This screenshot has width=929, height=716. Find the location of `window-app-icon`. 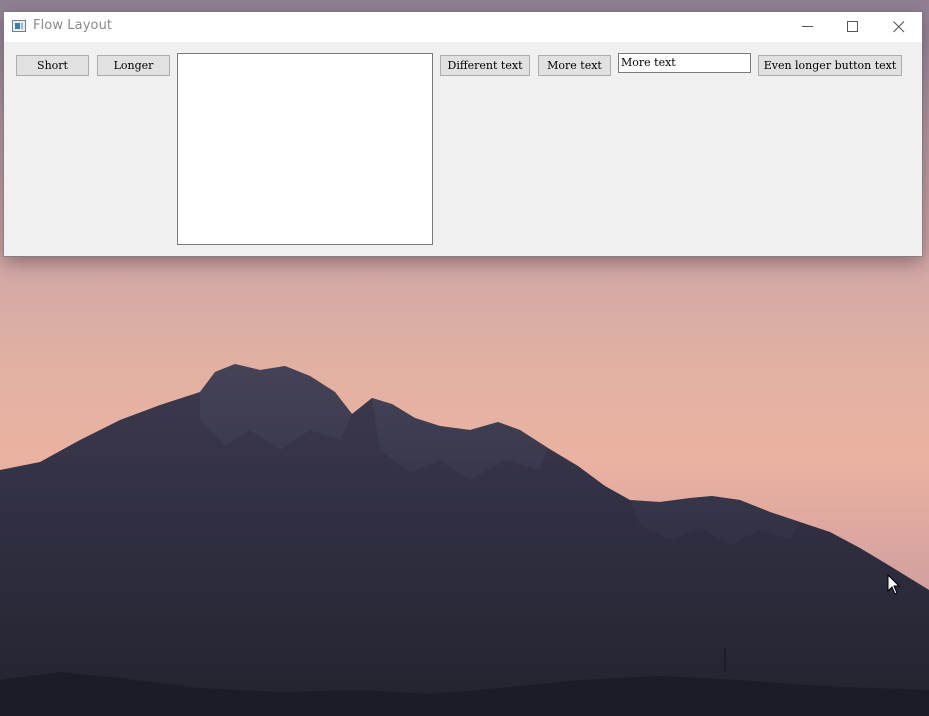

window-app-icon is located at coordinates (19, 26).